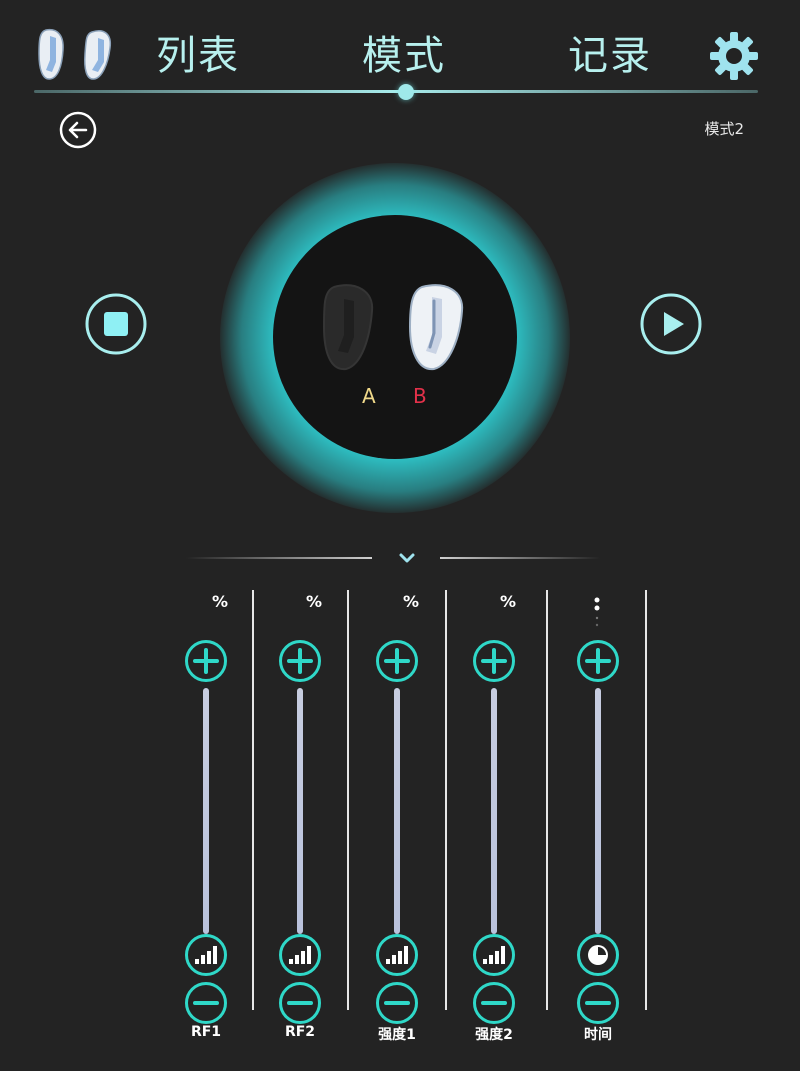 This screenshot has height=1071, width=800. Describe the element at coordinates (206, 955) in the screenshot. I see `rf1-signal-bars-icon` at that location.